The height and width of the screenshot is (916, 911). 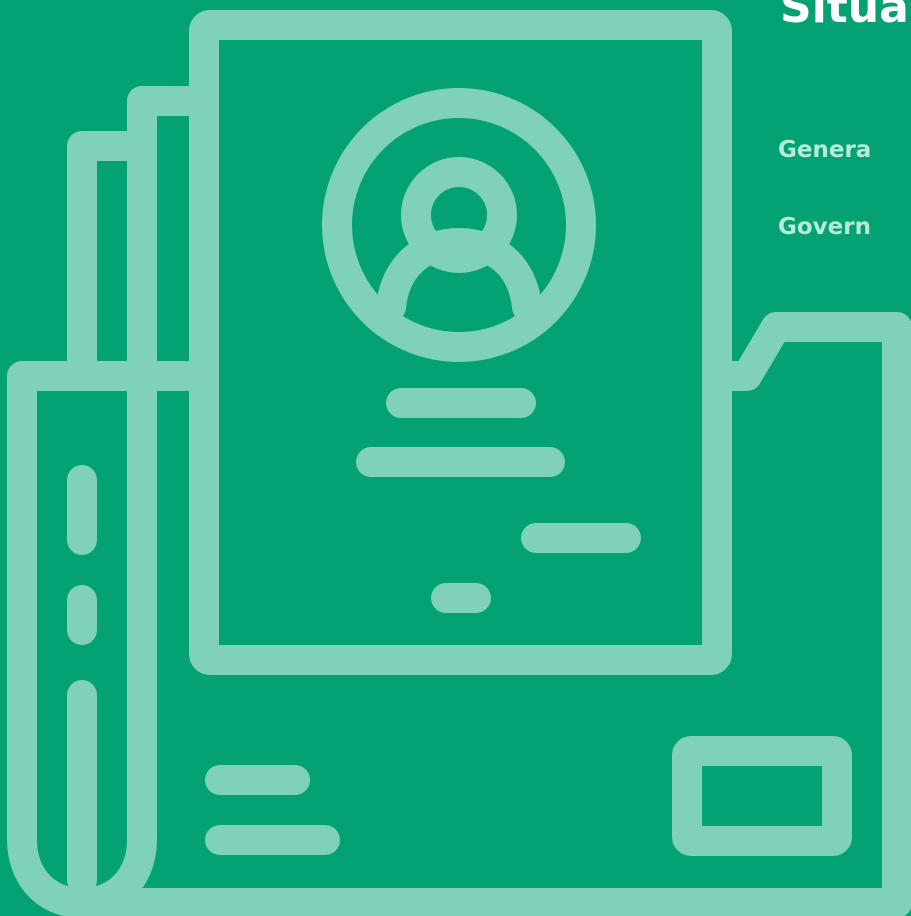 I want to click on subtitle-line-1: Genera, so click(x=825, y=150).